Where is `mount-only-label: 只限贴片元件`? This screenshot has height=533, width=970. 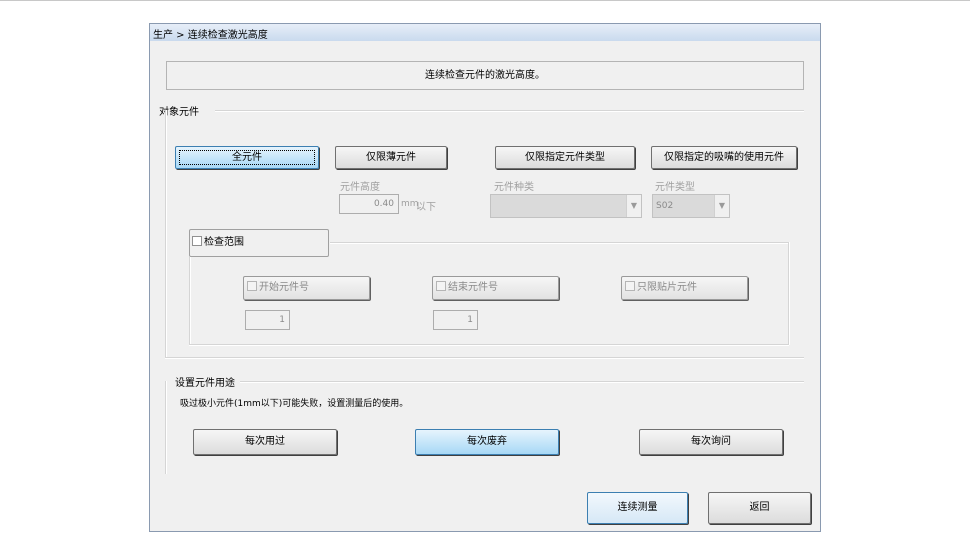 mount-only-label: 只限贴片元件 is located at coordinates (667, 287).